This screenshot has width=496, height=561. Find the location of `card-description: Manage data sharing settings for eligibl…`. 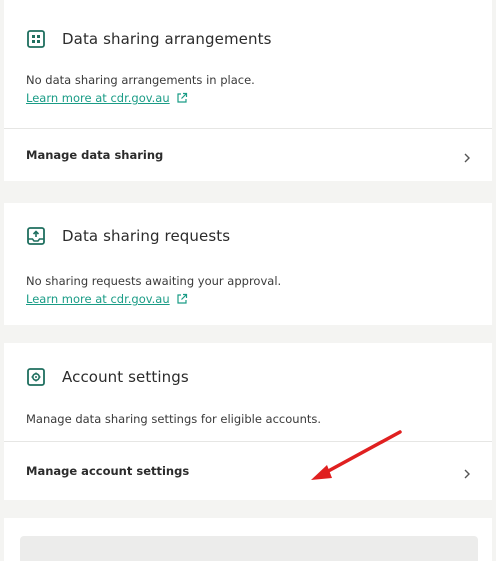

card-description: Manage data sharing settings for eligibl… is located at coordinates (174, 419).